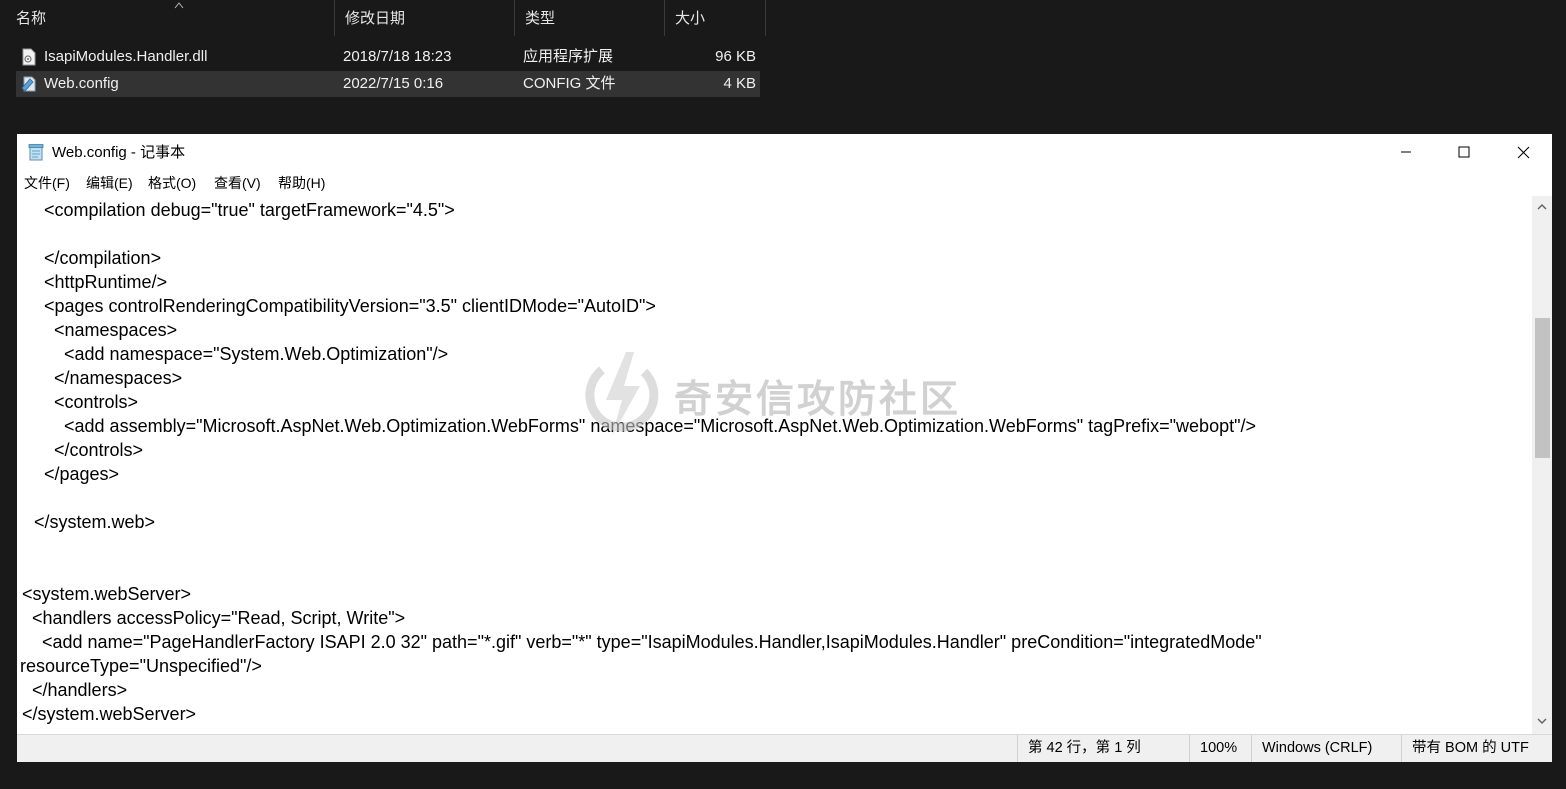 The image size is (1566, 789). Describe the element at coordinates (72, 474) in the screenshot. I see `code-line: </pages>` at that location.